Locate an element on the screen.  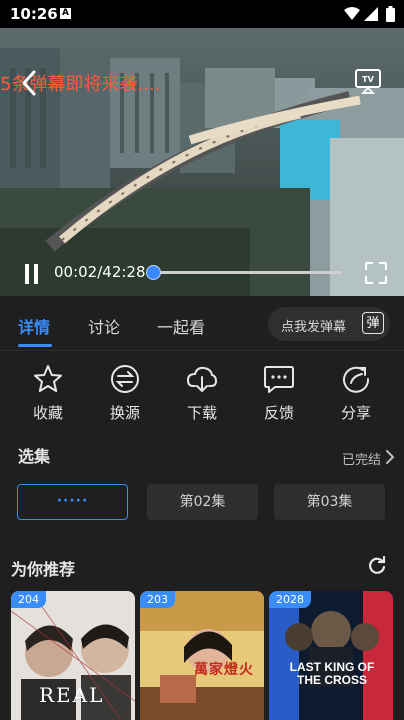
poster-3-title: LAST KING OF THE CROSS is located at coordinates (332, 673).